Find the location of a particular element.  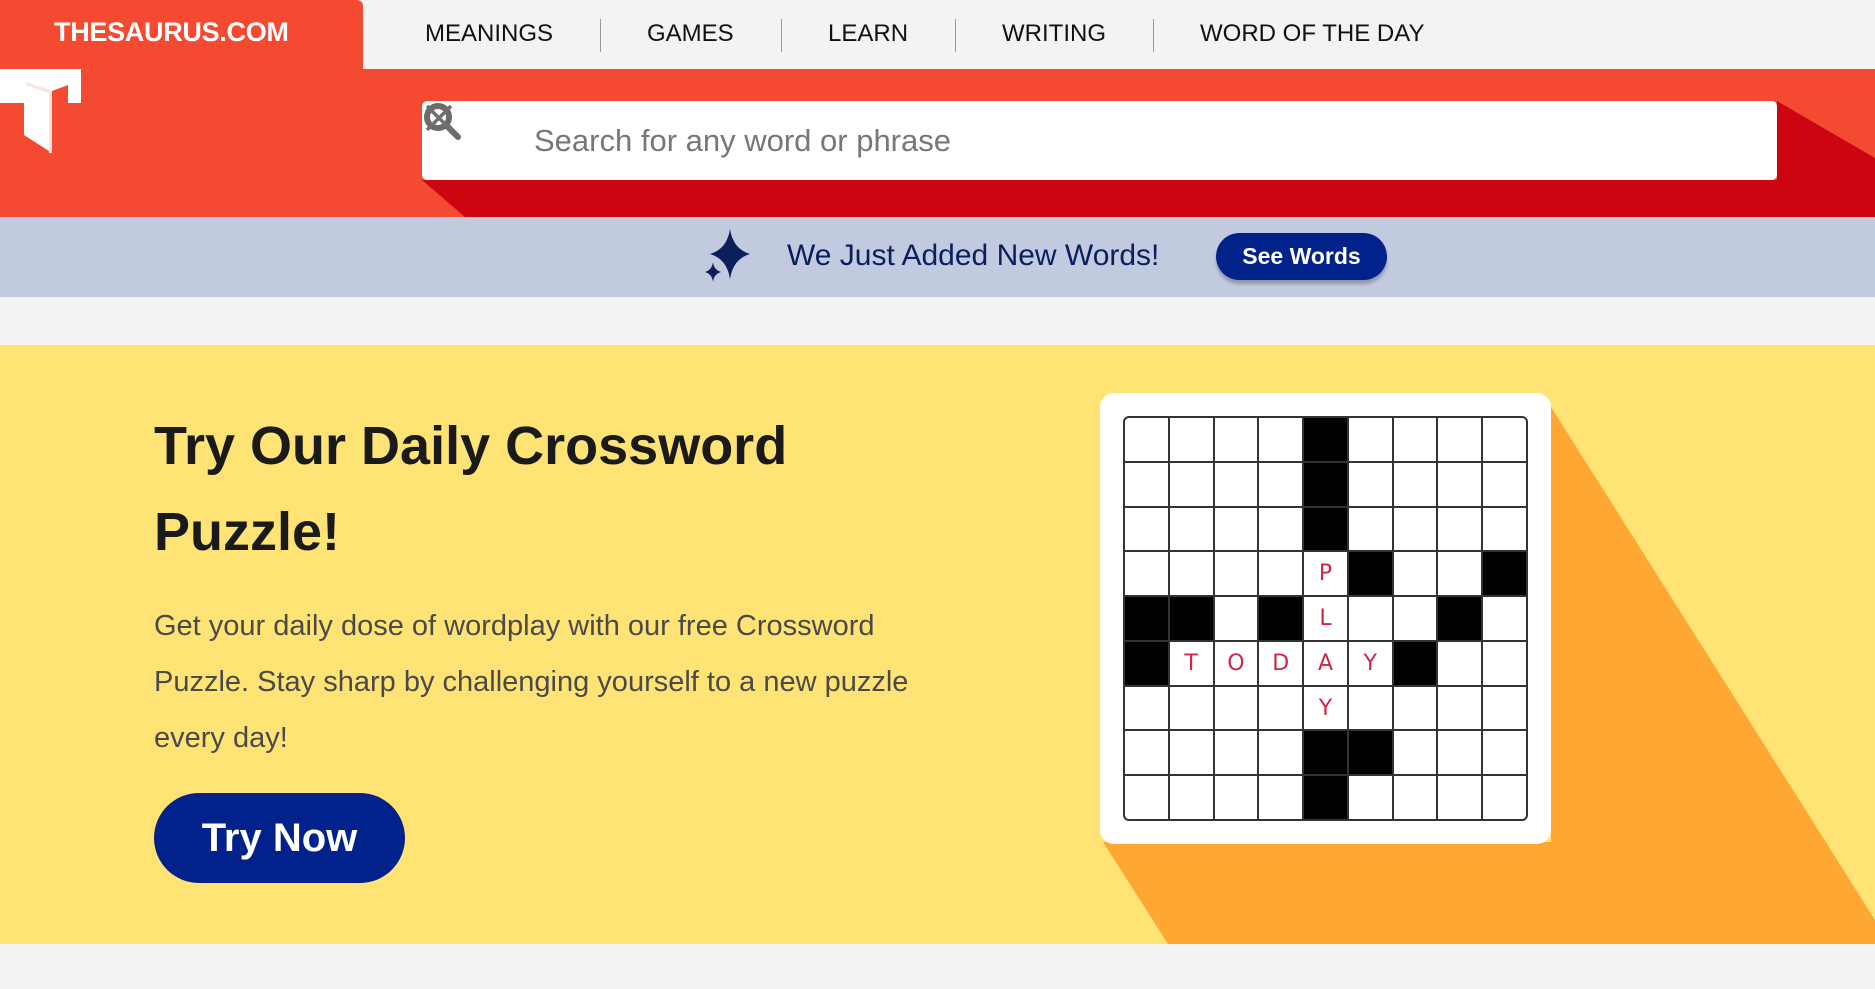

header is located at coordinates (937, 143).